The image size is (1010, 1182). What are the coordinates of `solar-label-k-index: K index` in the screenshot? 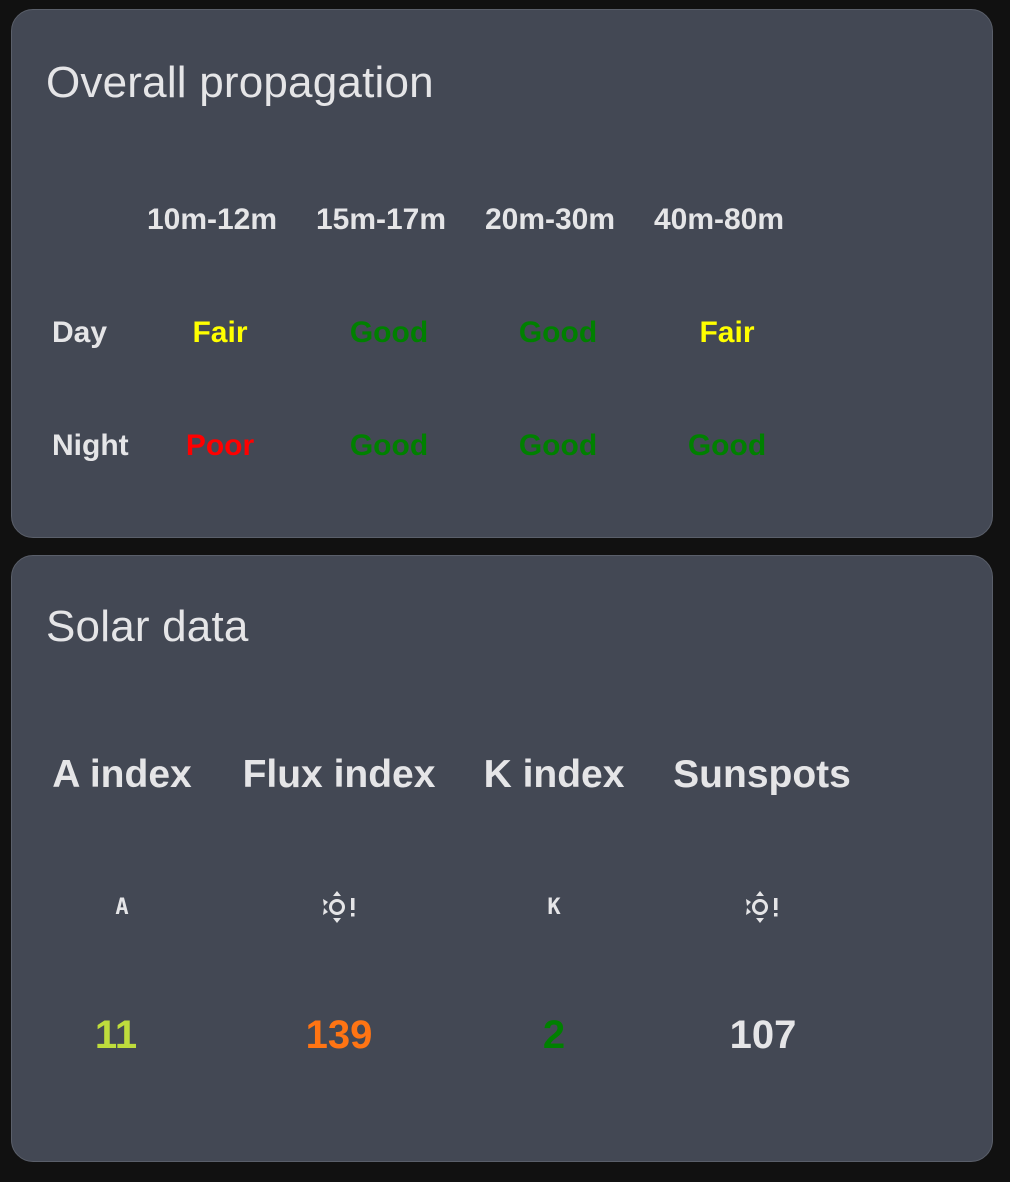 It's located at (554, 774).